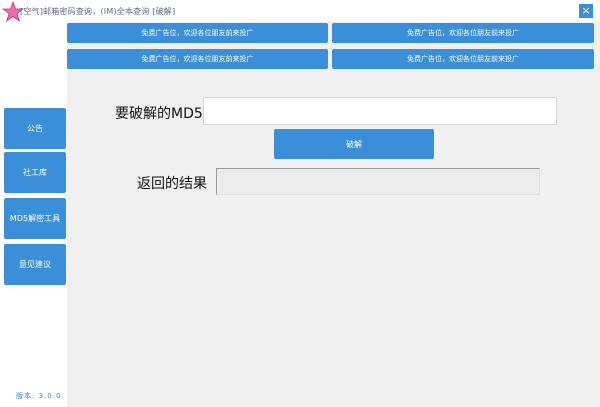 This screenshot has width=600, height=407. Describe the element at coordinates (463, 33) in the screenshot. I see `ad-banner-2: 免费广告位，欢迎各位朋友前来投广` at that location.